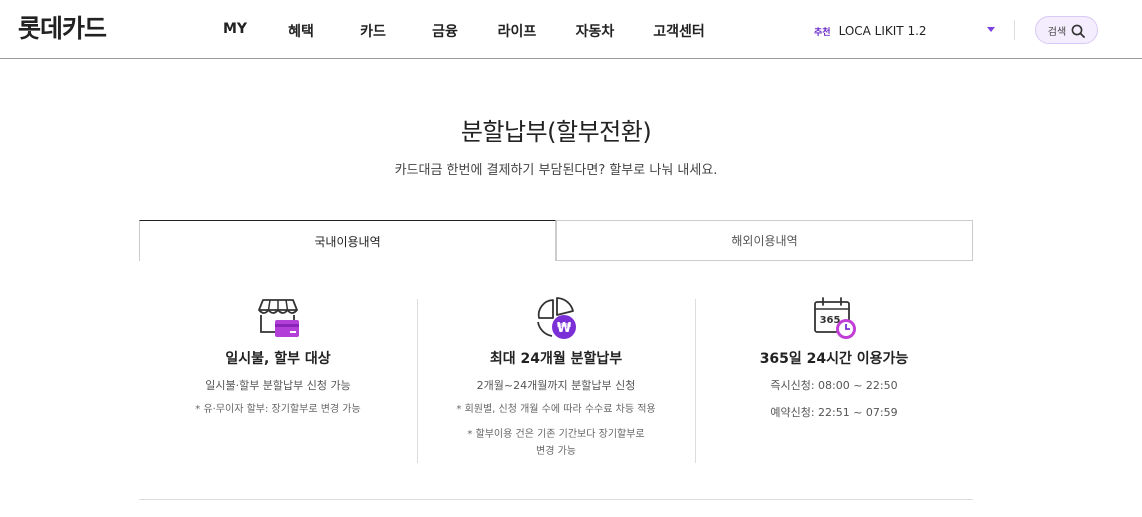 Image resolution: width=1142 pixels, height=517 pixels. Describe the element at coordinates (556, 451) in the screenshot. I see `feature-note: 변경 가능` at that location.